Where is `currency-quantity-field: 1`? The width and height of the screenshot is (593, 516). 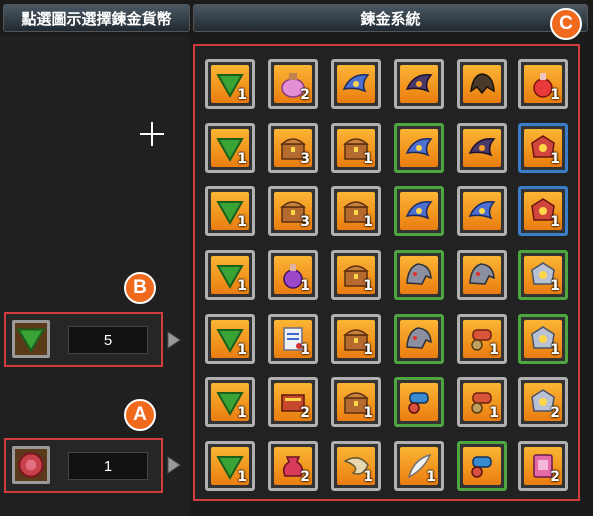 currency-quantity-field: 1 is located at coordinates (108, 466).